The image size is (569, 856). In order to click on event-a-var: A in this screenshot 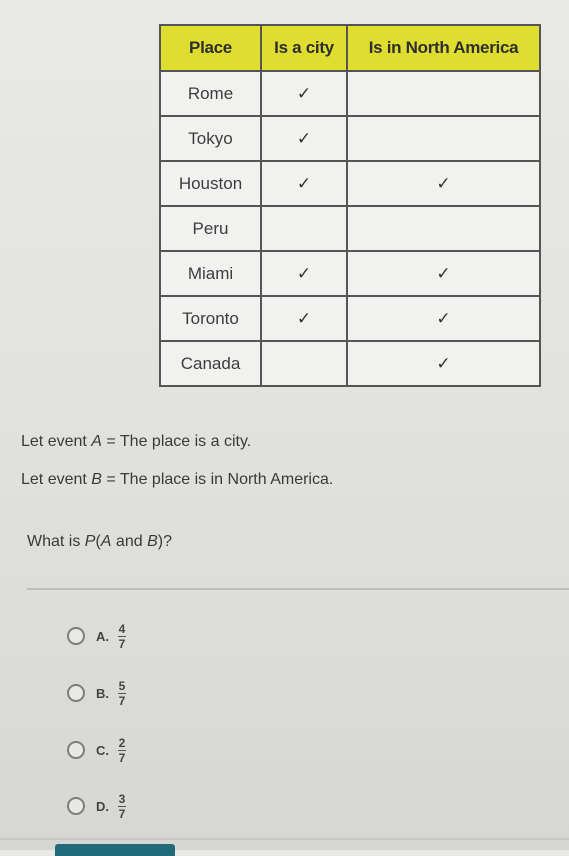, I will do `click(96, 441)`.